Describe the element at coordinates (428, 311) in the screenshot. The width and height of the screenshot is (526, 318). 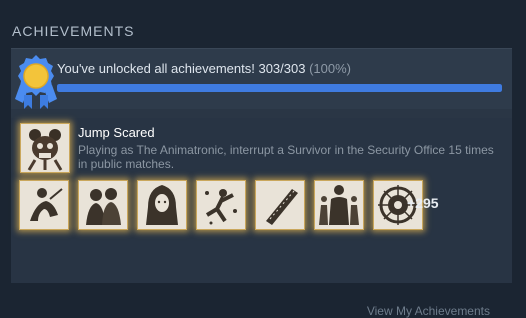
I see `view-achievements-link: View My Achievements` at that location.